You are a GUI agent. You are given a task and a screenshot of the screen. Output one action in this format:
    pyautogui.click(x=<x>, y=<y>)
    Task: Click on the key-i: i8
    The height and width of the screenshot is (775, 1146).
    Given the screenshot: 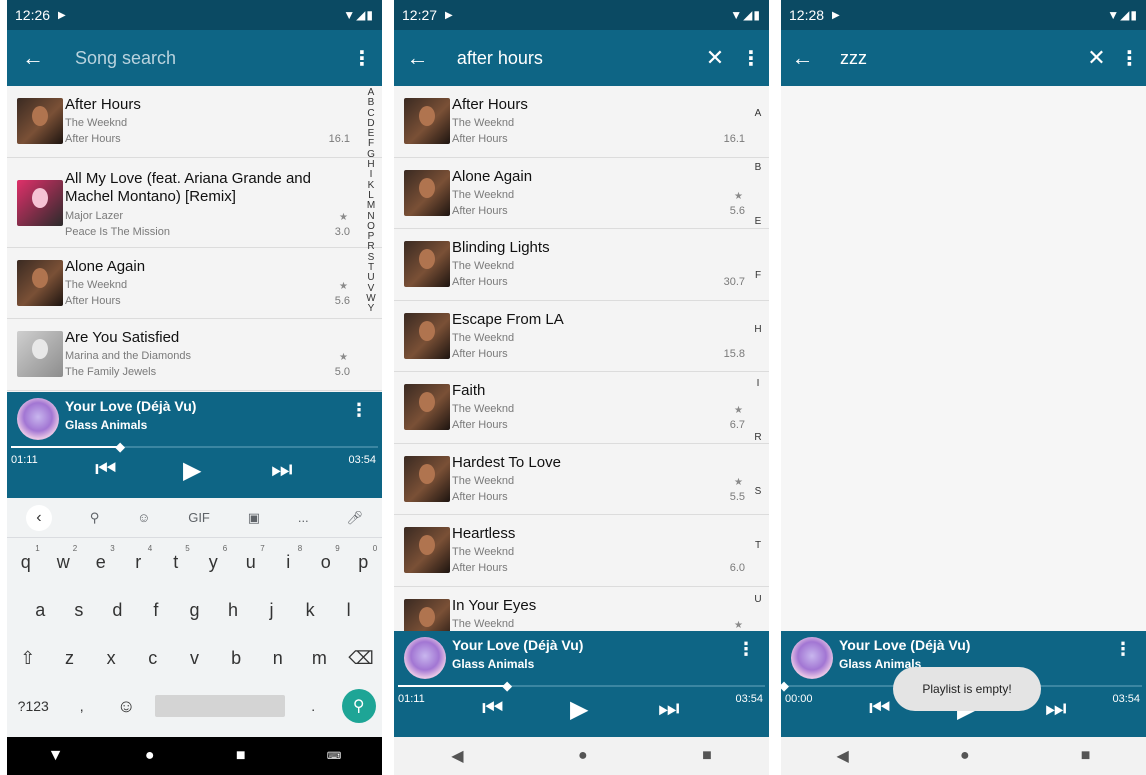 What is the action you would take?
    pyautogui.click(x=288, y=558)
    